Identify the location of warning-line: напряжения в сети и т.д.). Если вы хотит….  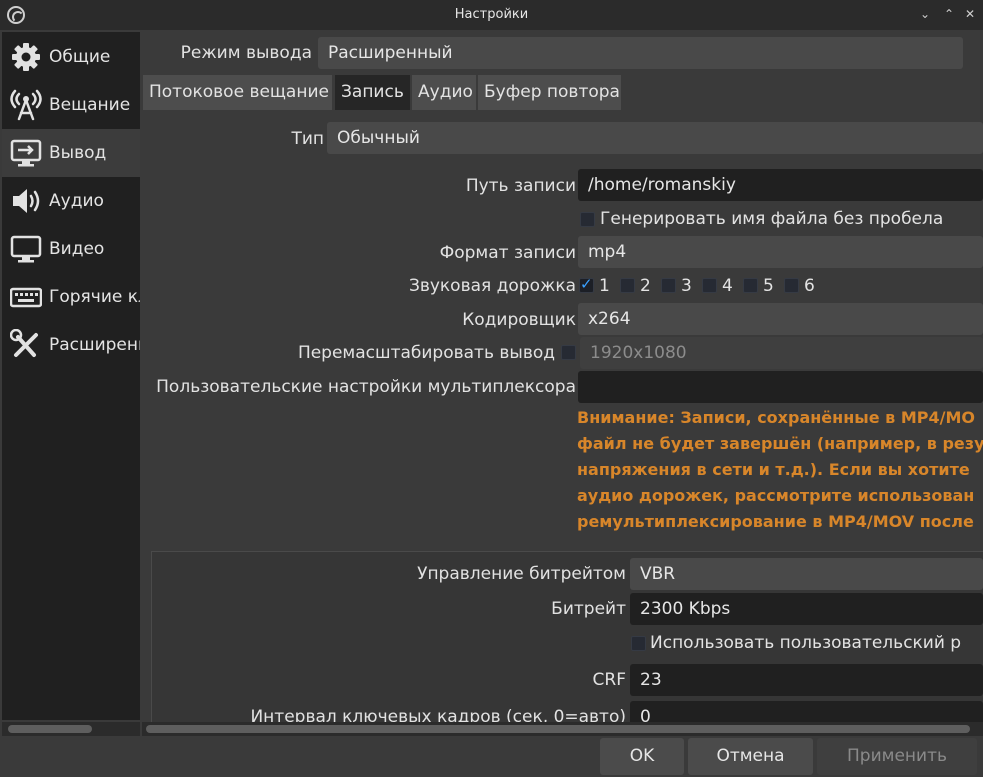
(773, 469).